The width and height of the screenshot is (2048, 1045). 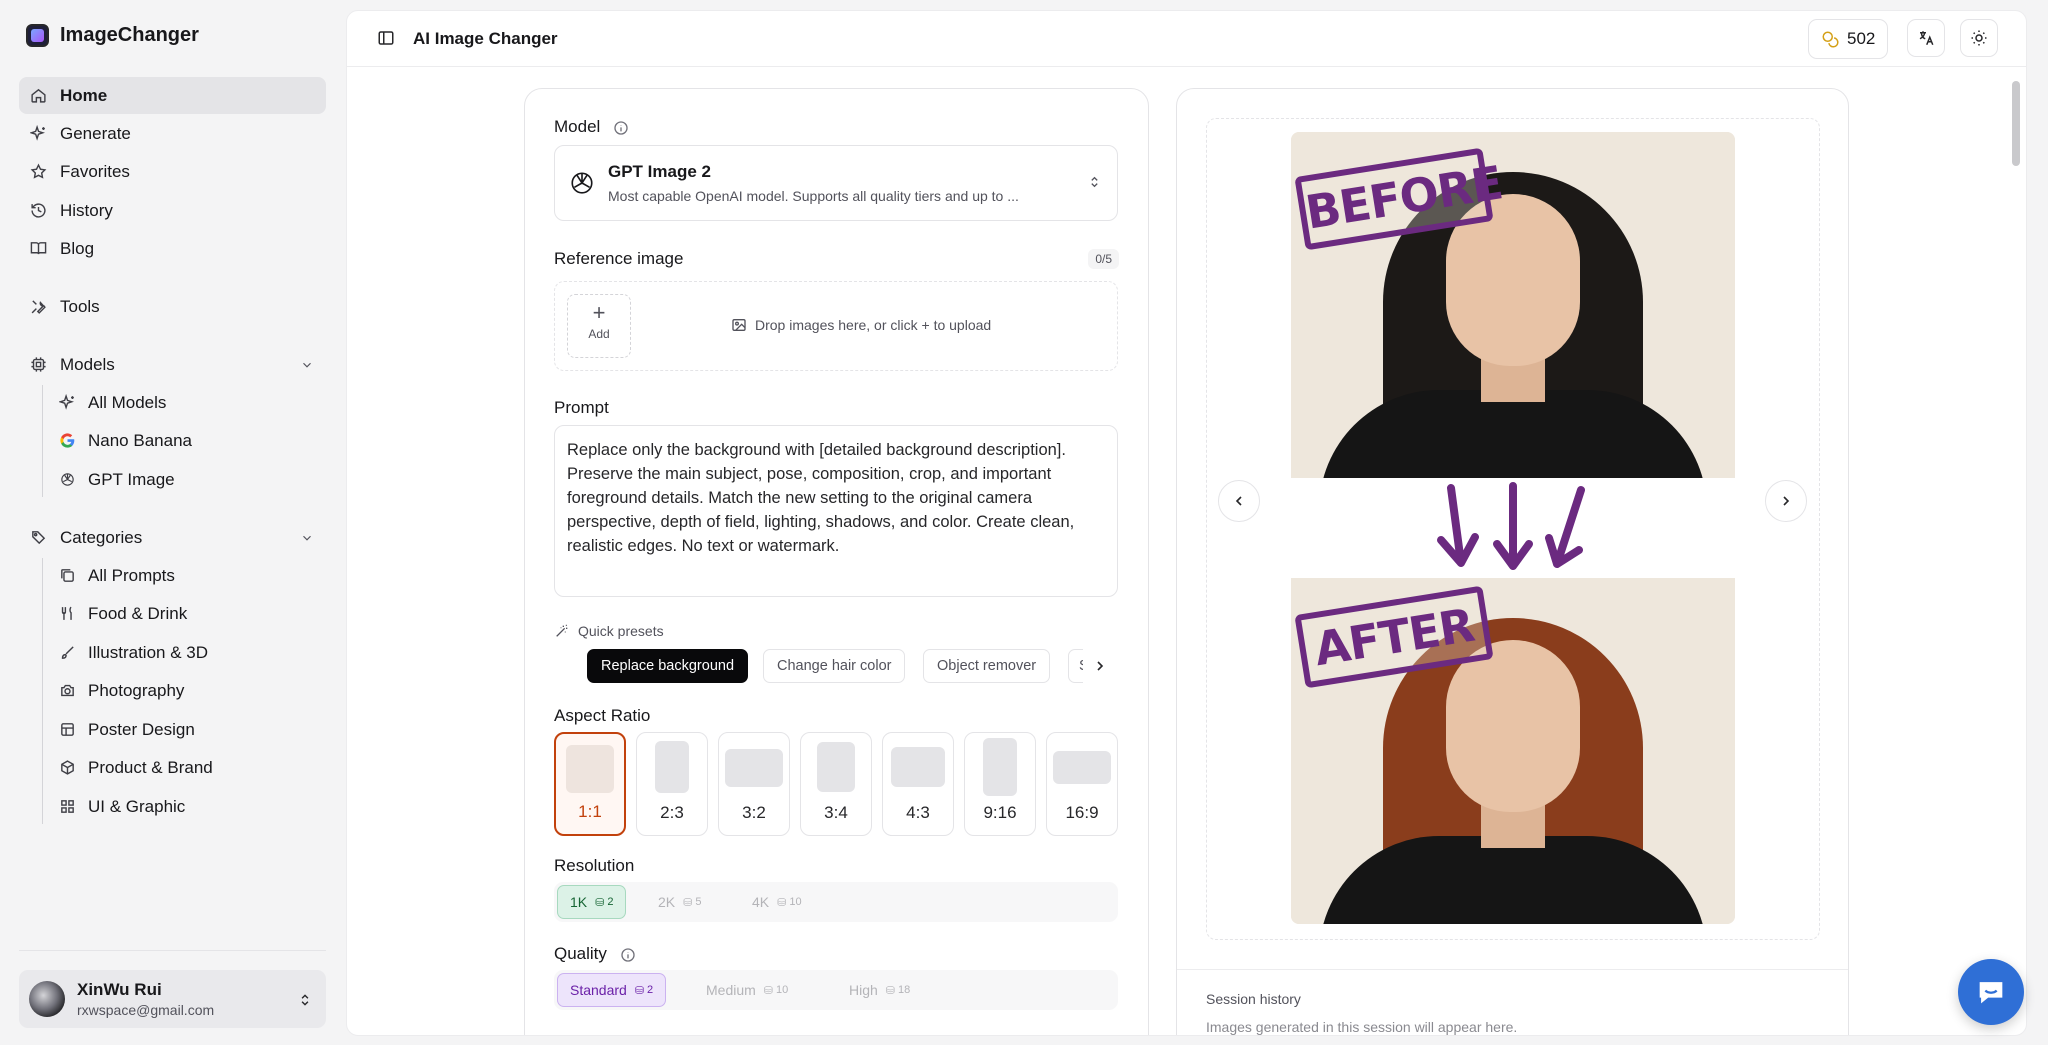 What do you see at coordinates (1186, 39) in the screenshot?
I see `top-bar: AI Image Changer 502` at bounding box center [1186, 39].